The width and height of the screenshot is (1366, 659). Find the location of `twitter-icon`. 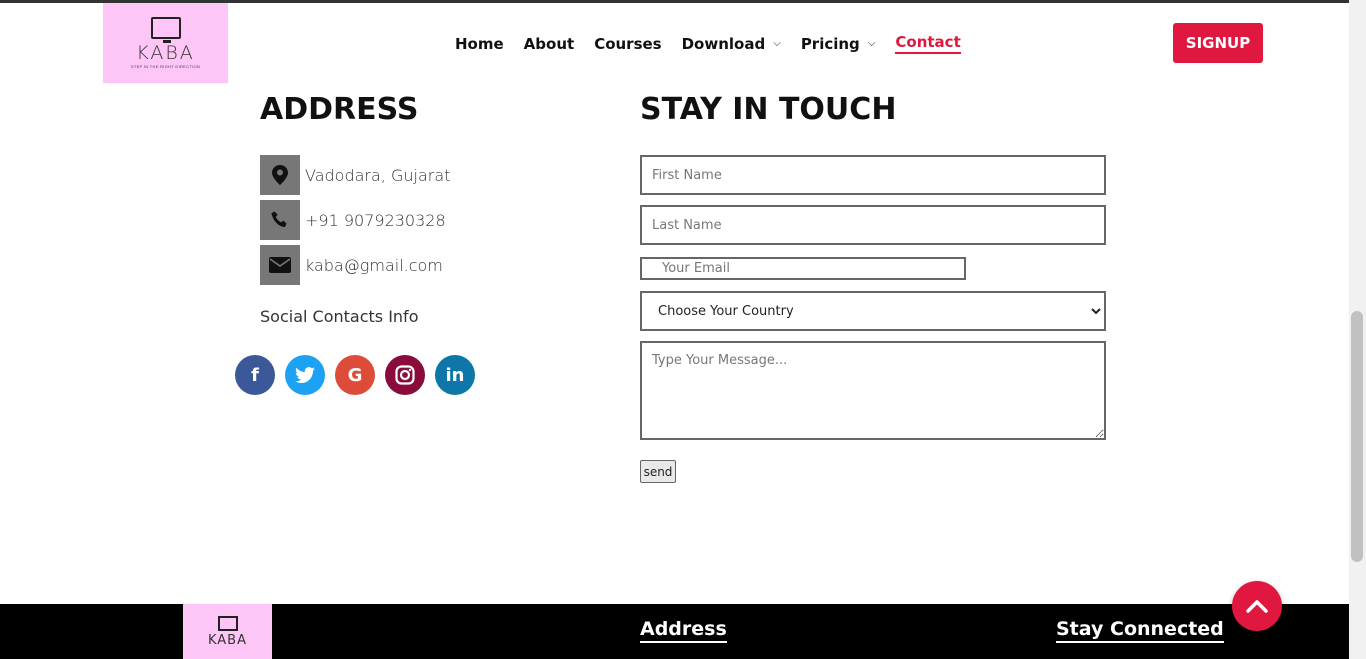

twitter-icon is located at coordinates (305, 375).